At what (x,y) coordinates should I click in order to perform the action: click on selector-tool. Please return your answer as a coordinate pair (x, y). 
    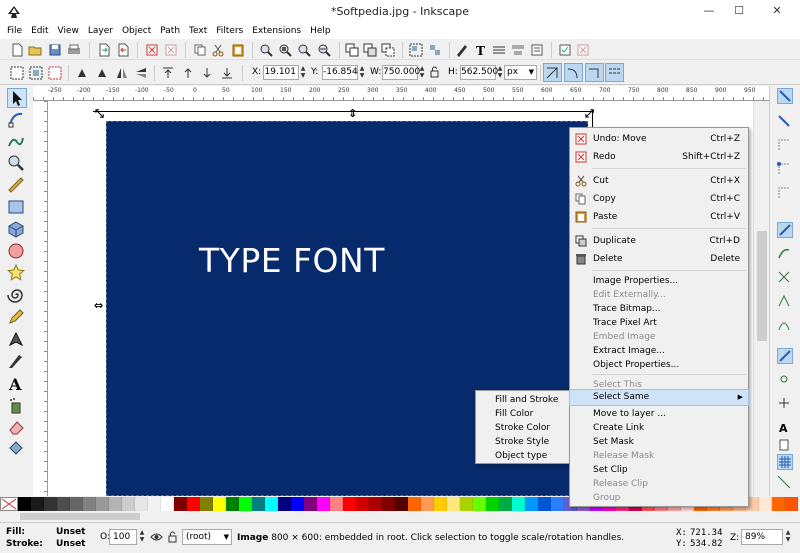
    Looking at the image, I should click on (17, 98).